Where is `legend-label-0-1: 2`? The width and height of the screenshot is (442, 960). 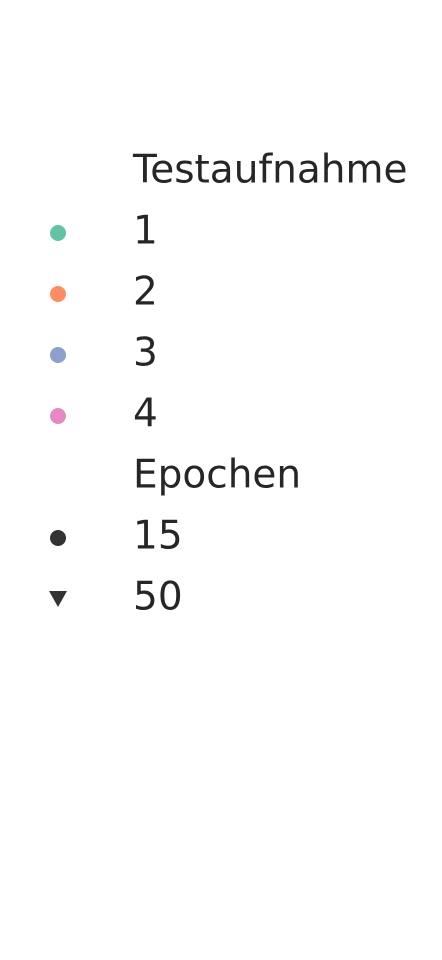
legend-label-0-1: 2 is located at coordinates (145, 292).